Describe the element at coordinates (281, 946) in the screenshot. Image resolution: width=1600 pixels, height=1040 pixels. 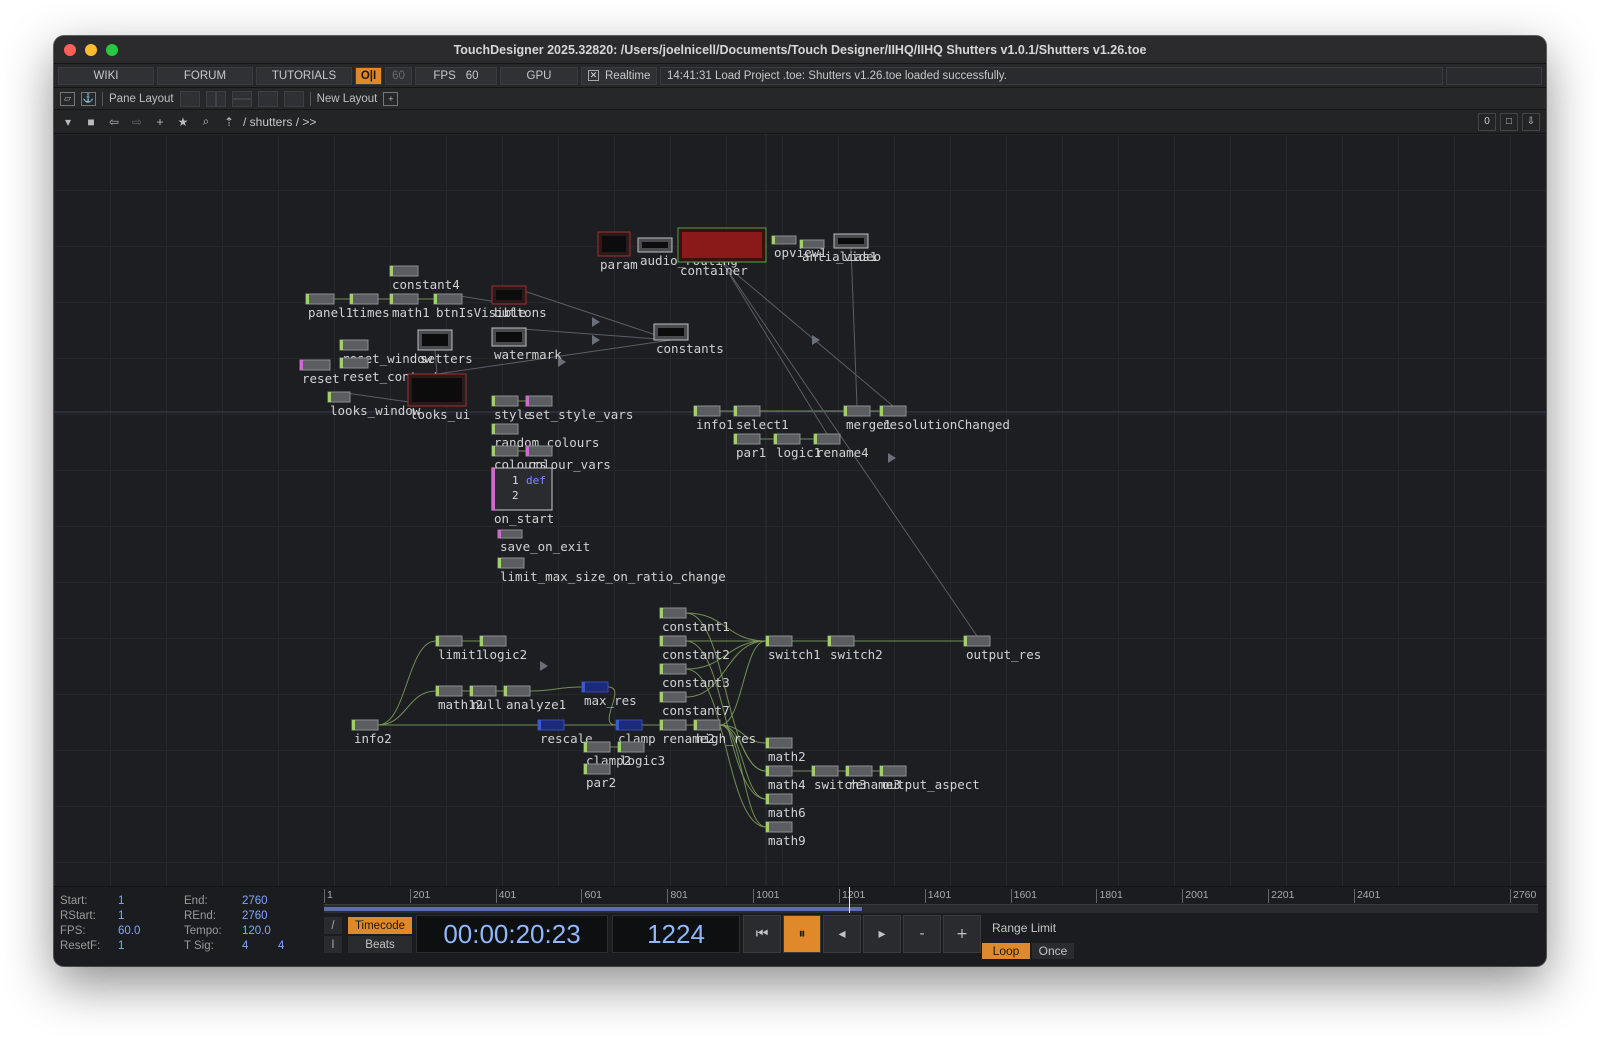
I see `tsig-denominator: 4` at that location.